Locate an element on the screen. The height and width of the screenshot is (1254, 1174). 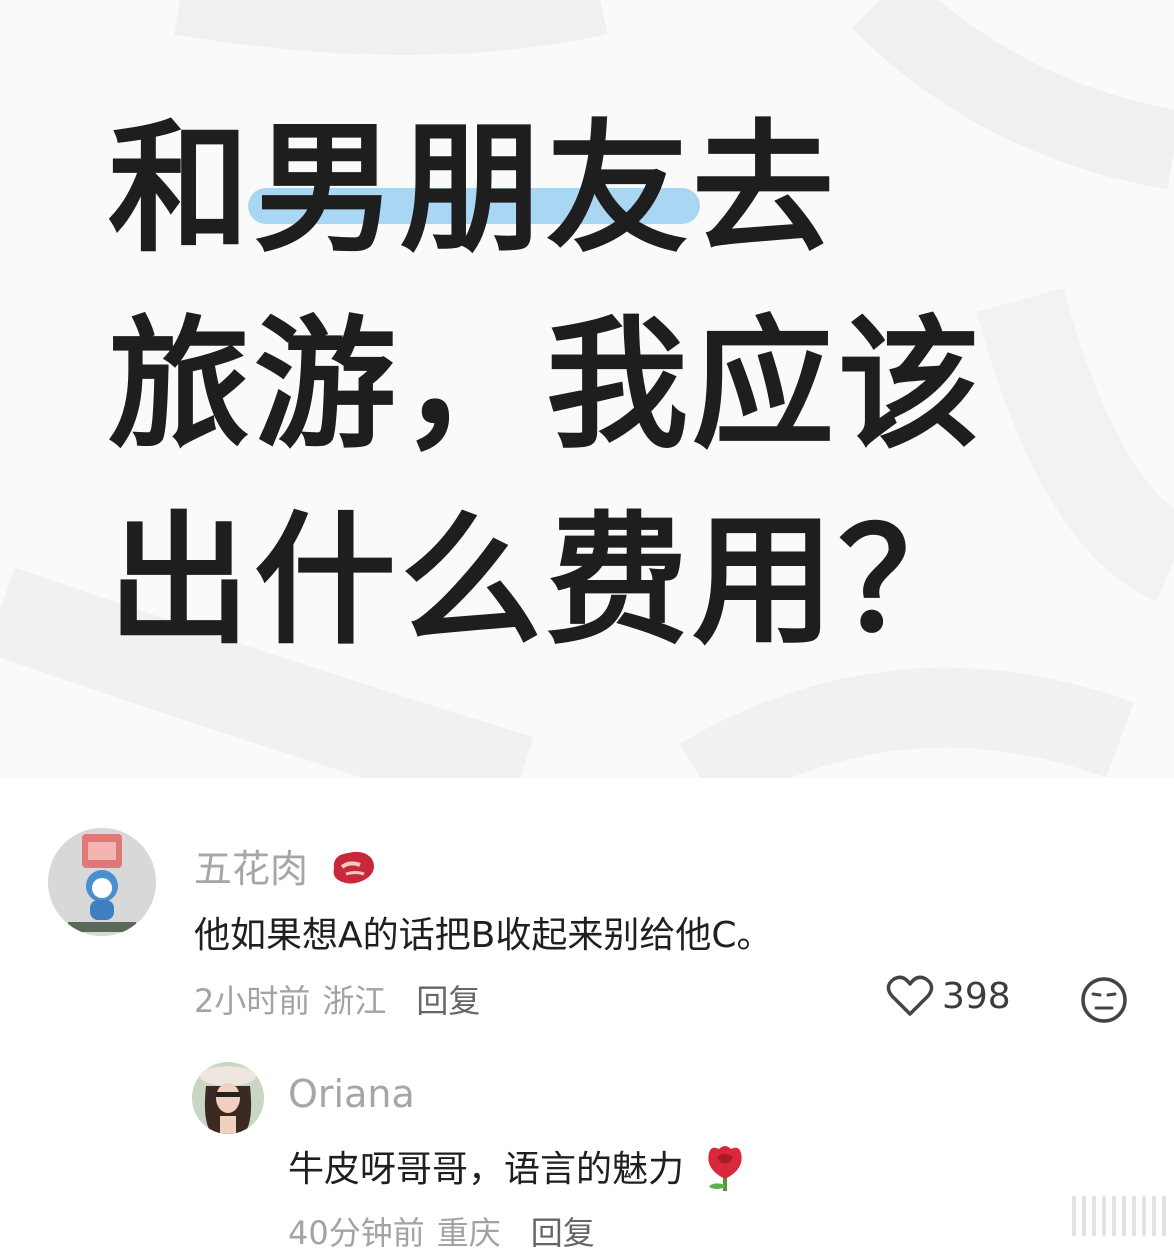
rose-icon is located at coordinates (725, 1171).